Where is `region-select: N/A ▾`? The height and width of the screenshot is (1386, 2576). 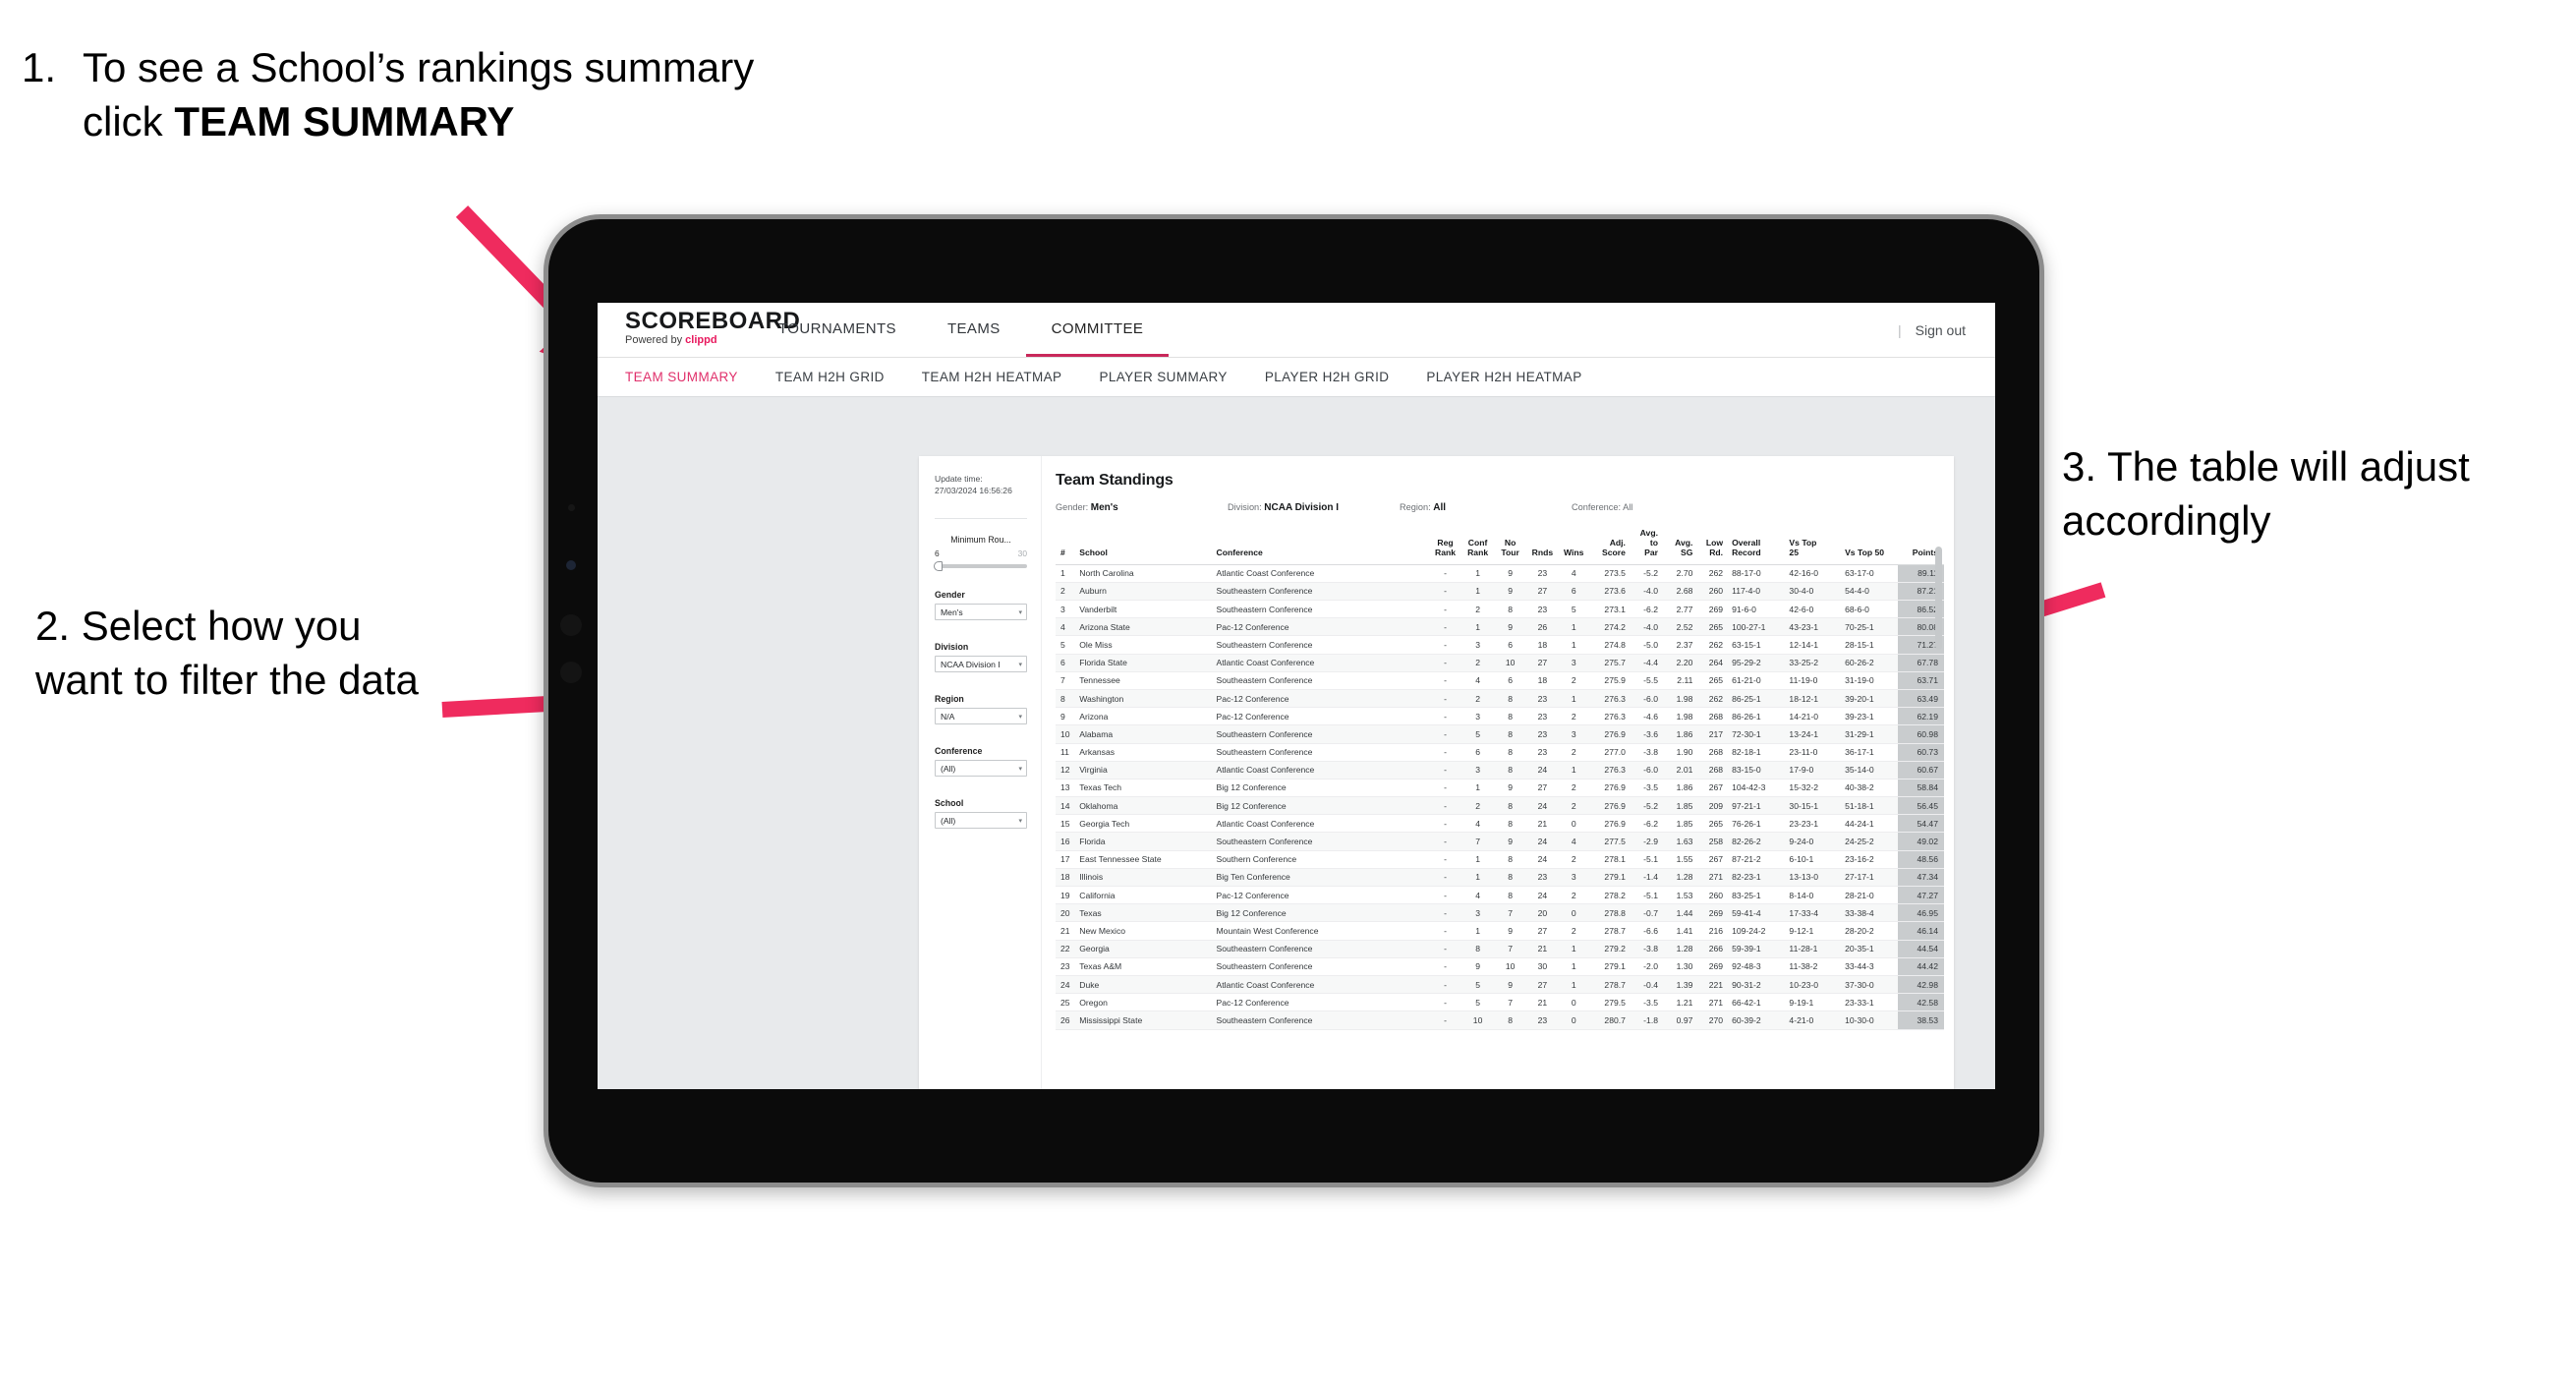 region-select: N/A ▾ is located at coordinates (981, 716).